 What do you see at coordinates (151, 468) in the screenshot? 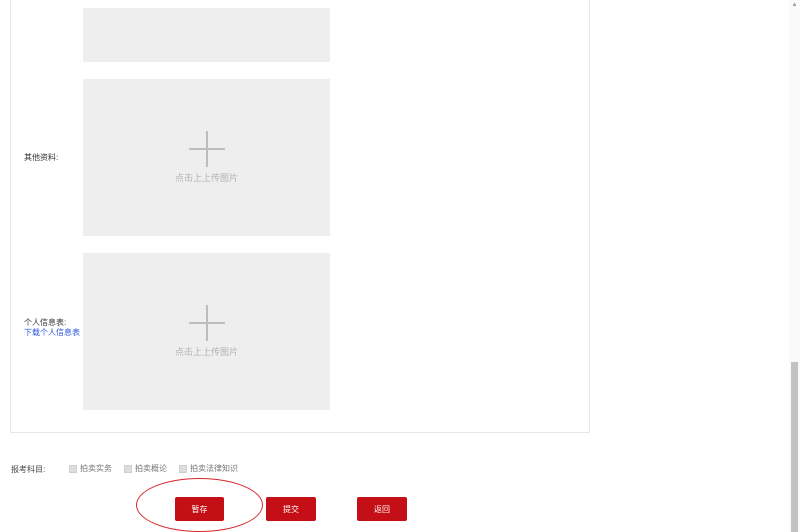
I see `subject-label-overview: 拍卖概论` at bounding box center [151, 468].